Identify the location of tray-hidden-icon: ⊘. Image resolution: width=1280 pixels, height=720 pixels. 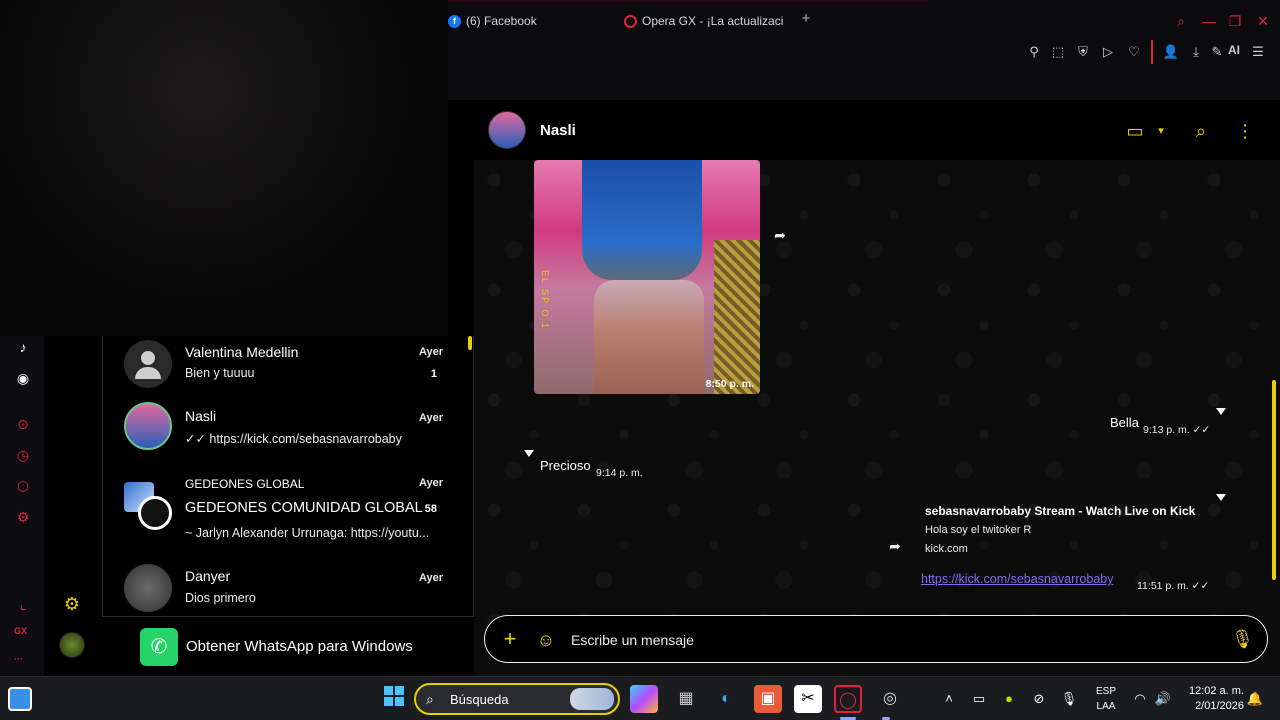
(1039, 699).